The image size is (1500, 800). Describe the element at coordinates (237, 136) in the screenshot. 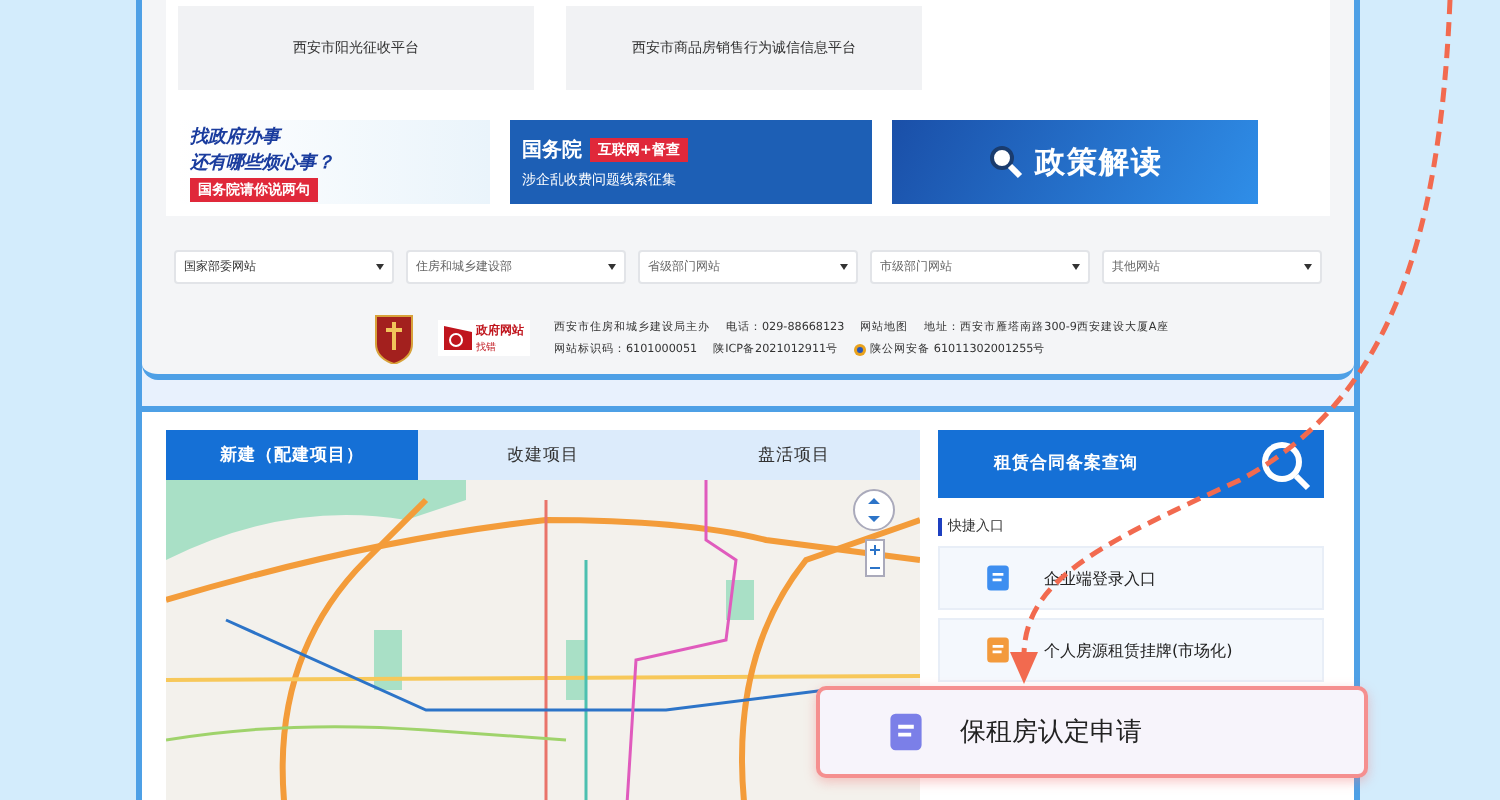

I see `banner-title: 找政府办事` at that location.